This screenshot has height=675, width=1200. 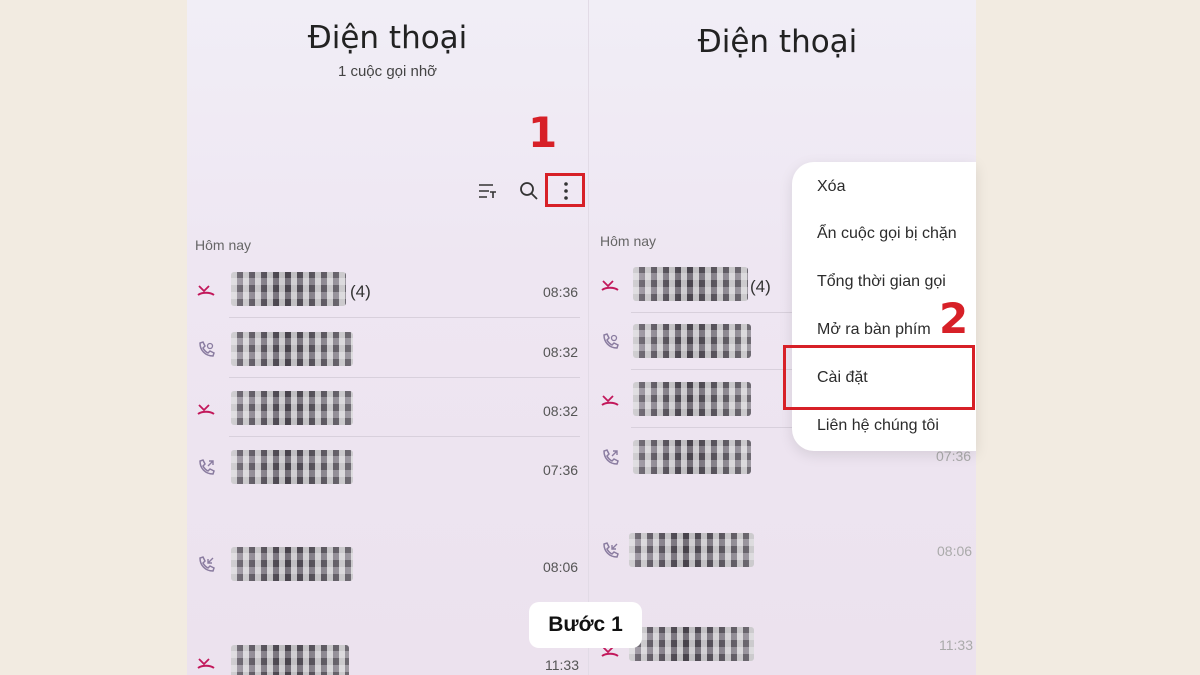 What do you see at coordinates (529, 191) in the screenshot?
I see `search-icon` at bounding box center [529, 191].